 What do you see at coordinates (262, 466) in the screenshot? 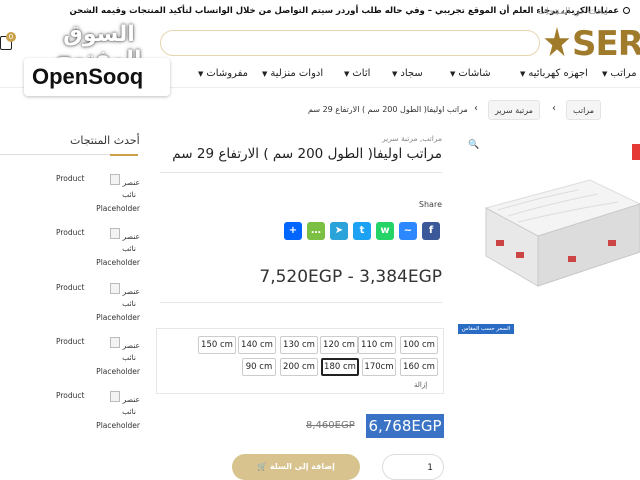
I see `cart-icon: 🛒` at bounding box center [262, 466].